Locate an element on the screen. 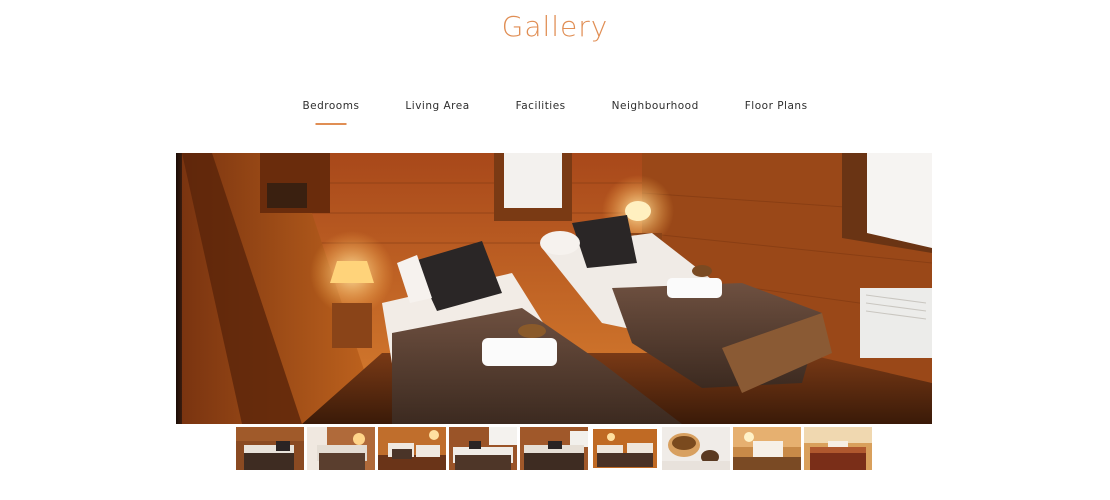 This screenshot has height=500, width=1110. tab-bedrooms: Bedrooms is located at coordinates (330, 106).